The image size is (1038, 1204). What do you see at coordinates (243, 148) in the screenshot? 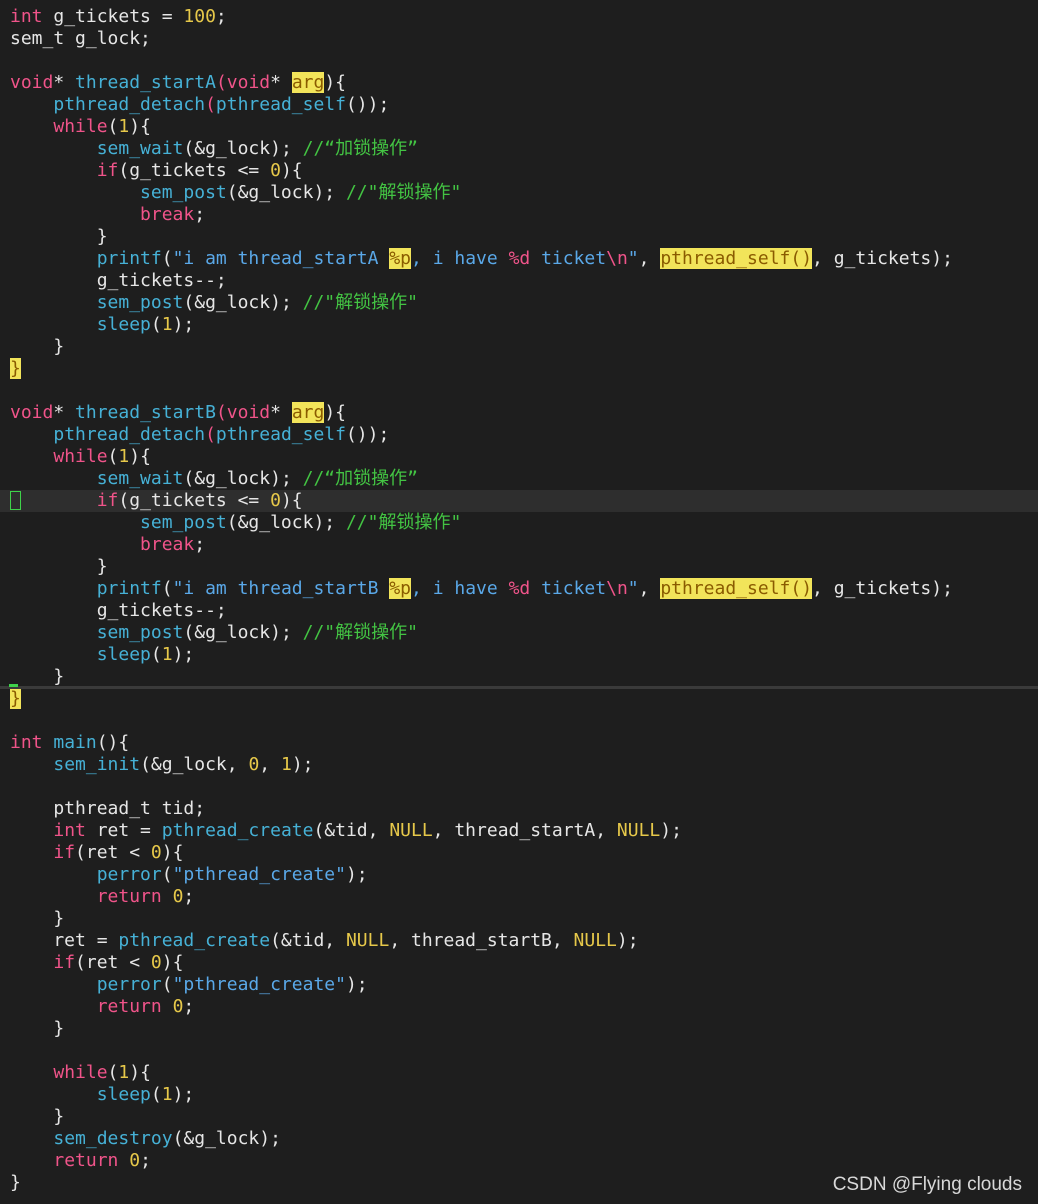
I see `code-token: (&g_lock);` at bounding box center [243, 148].